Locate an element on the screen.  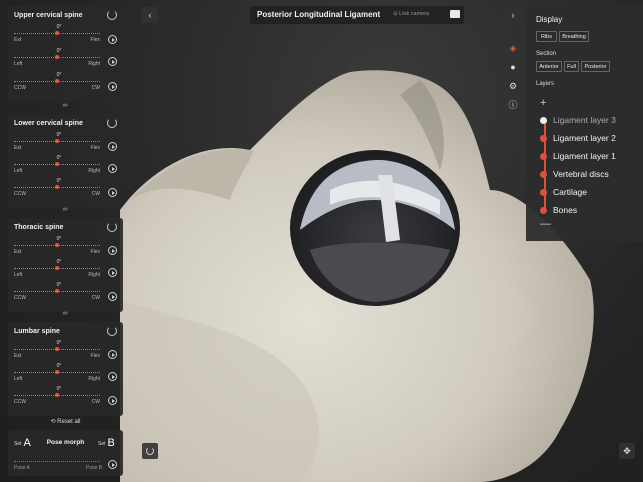
layer-item: Bones is located at coordinates (565, 210).